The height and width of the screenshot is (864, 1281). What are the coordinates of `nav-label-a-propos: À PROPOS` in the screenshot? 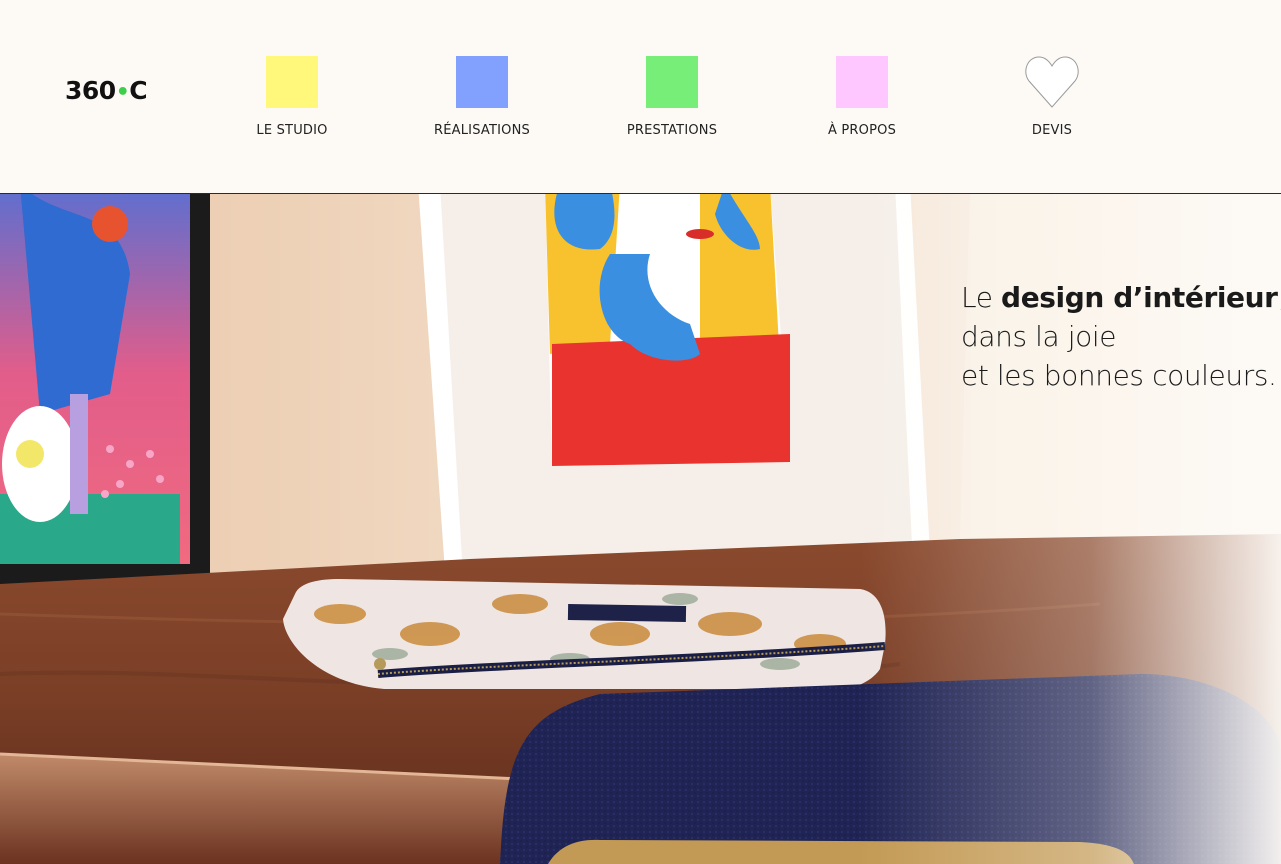 It's located at (862, 130).